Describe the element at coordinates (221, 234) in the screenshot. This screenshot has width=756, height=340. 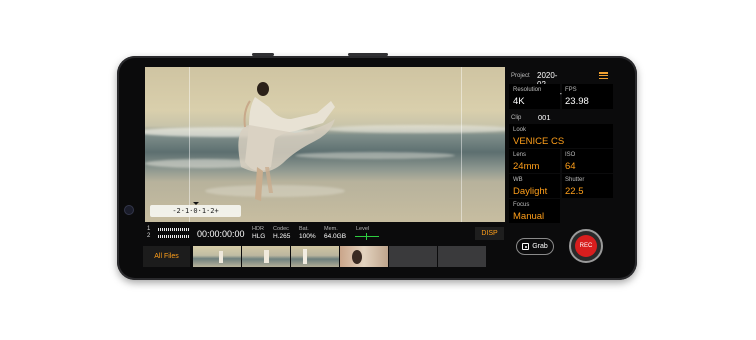
I see `timecode: 00:00:00:00` at that location.